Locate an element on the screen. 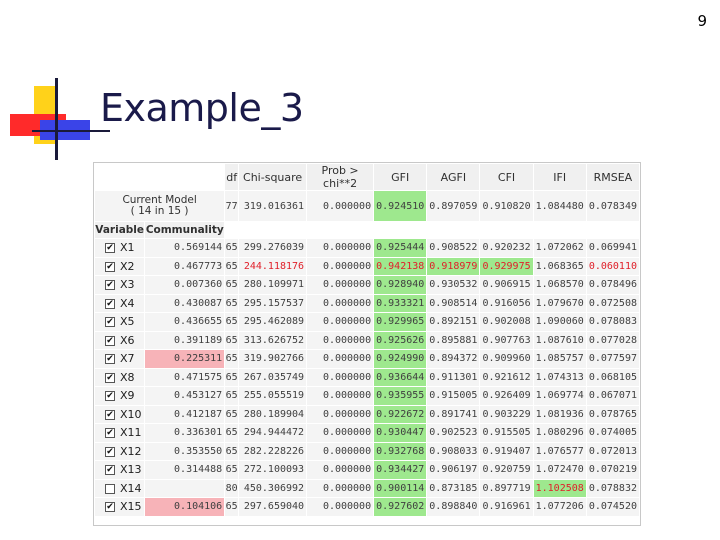  rmsea-cell: 0.072013 is located at coordinates (612, 451).